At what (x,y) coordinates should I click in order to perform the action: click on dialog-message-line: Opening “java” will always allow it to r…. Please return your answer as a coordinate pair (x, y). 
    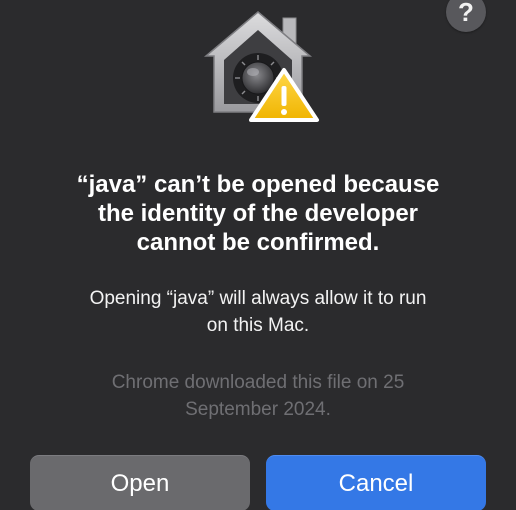
    Looking at the image, I should click on (258, 298).